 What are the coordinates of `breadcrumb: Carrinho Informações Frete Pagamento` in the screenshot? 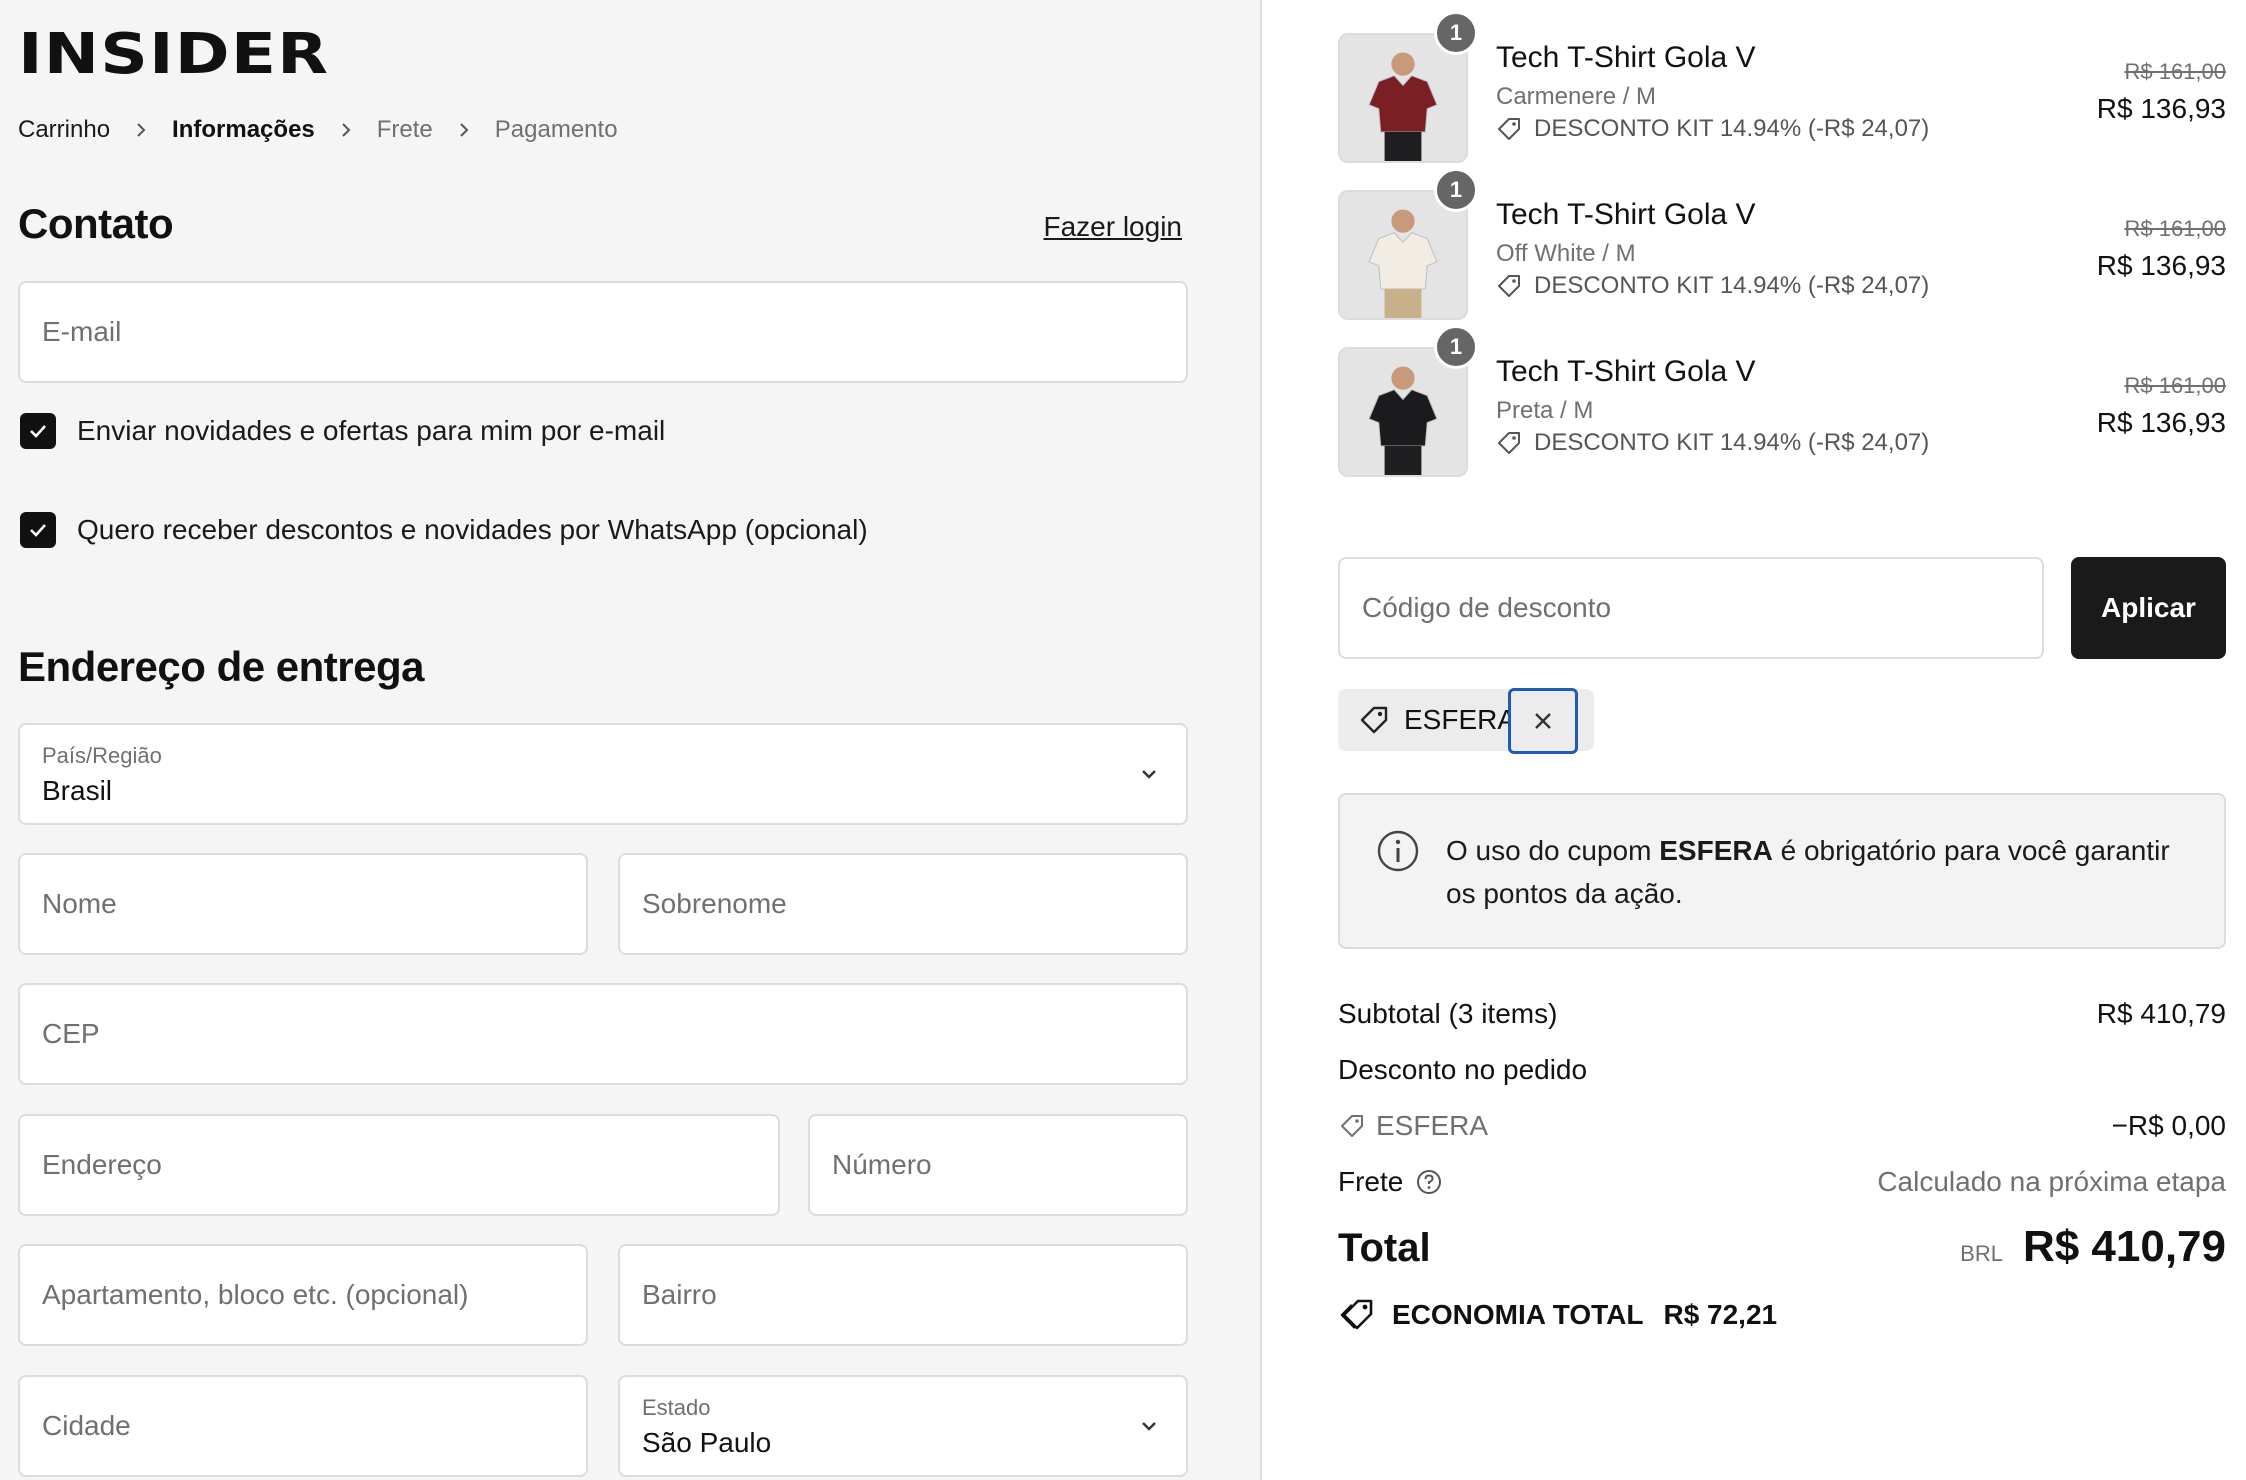 It's located at (318, 130).